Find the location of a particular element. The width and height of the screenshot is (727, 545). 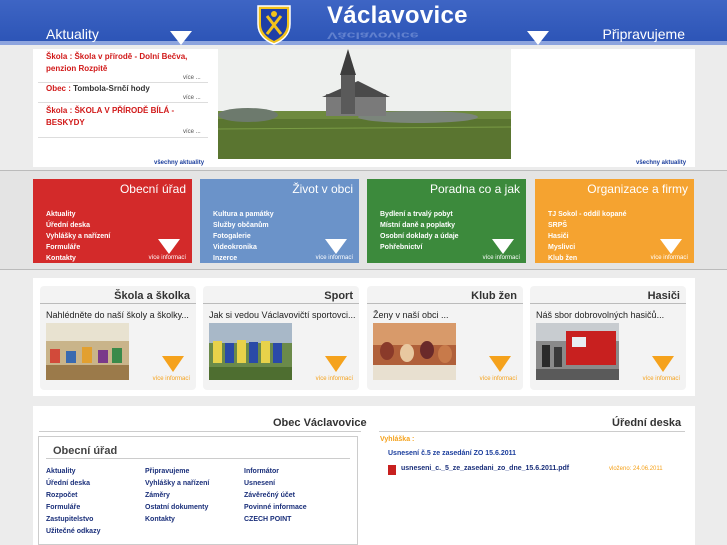

obec-heading: Obec Václavovice is located at coordinates (320, 423).